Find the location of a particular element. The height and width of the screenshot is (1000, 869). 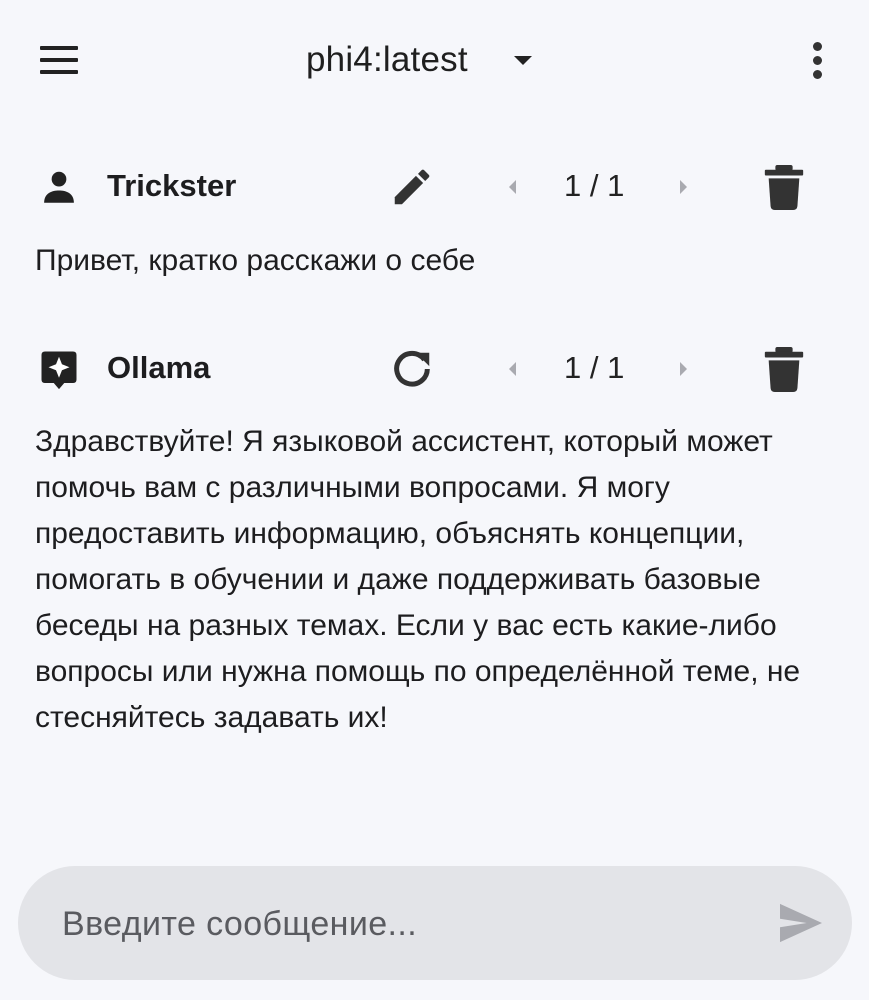

message-composer is located at coordinates (435, 923).